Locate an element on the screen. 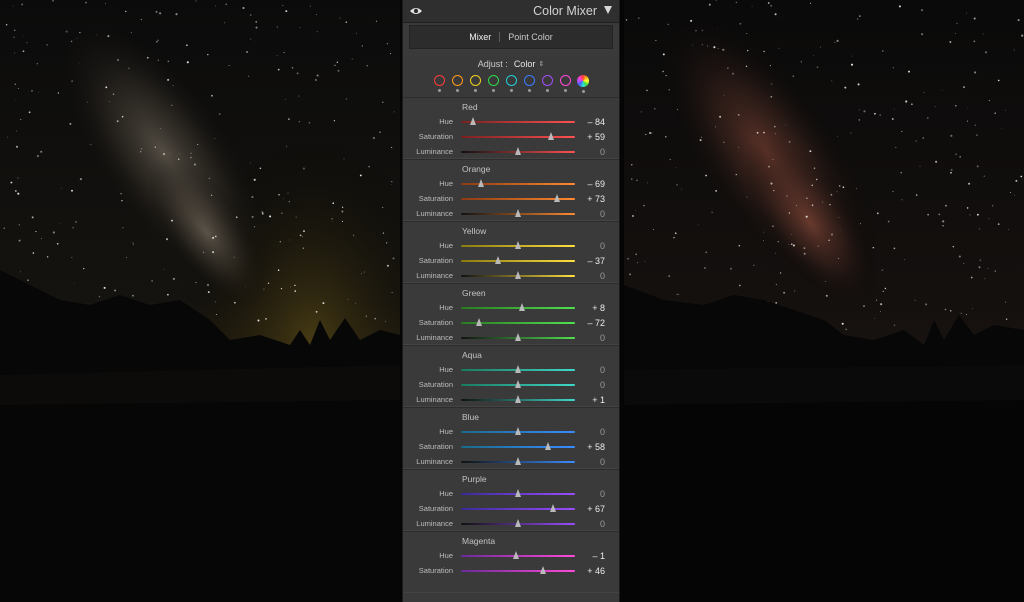  slider-hue: Hue – 1 is located at coordinates (511, 555).